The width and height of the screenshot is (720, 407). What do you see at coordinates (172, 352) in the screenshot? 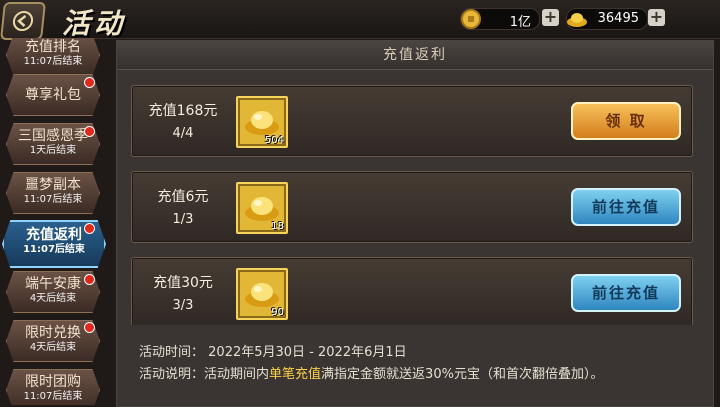
I see `event-time-label: 活动时间：` at bounding box center [172, 352].